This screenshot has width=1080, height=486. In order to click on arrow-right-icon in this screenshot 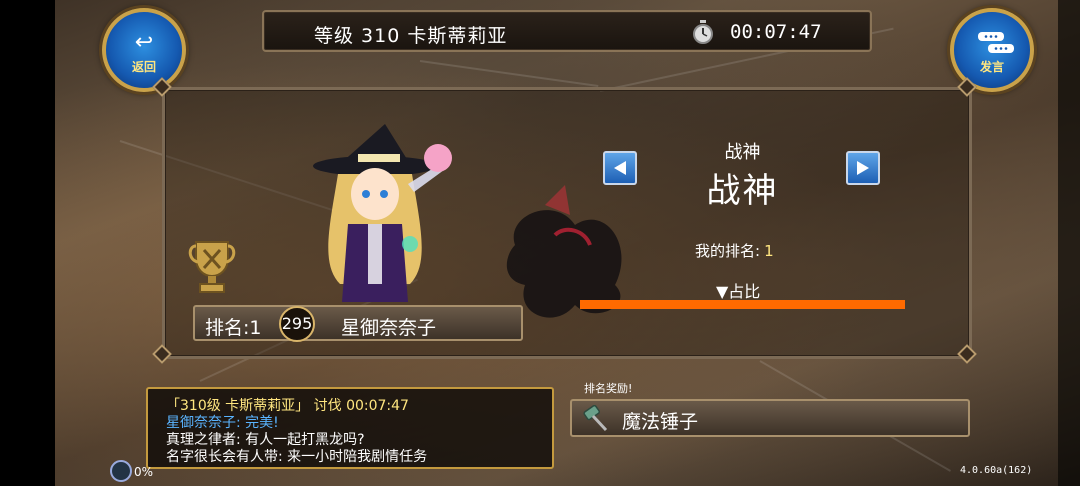, I will do `click(863, 168)`.